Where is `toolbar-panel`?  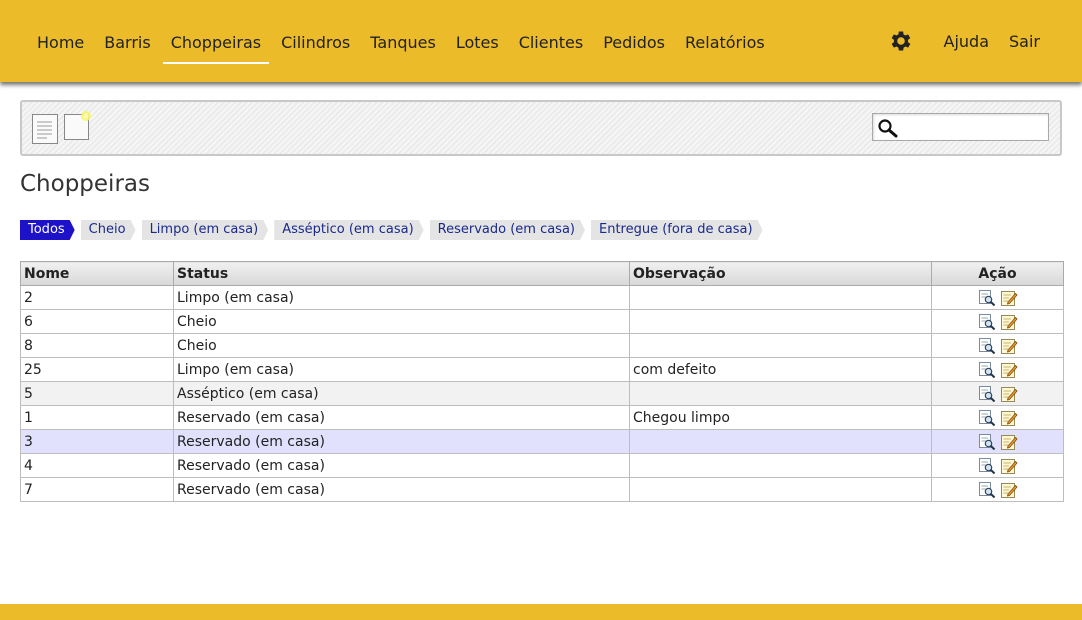 toolbar-panel is located at coordinates (541, 128).